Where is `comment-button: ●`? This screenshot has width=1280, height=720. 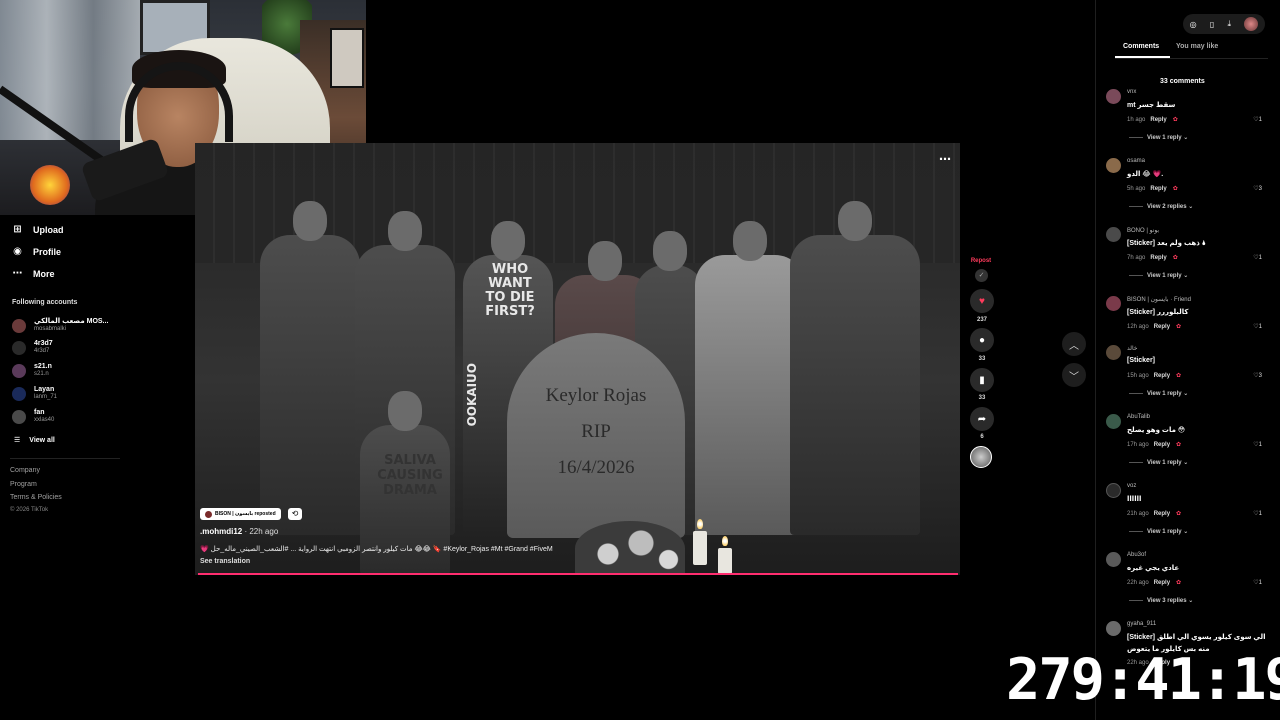 comment-button: ● is located at coordinates (982, 340).